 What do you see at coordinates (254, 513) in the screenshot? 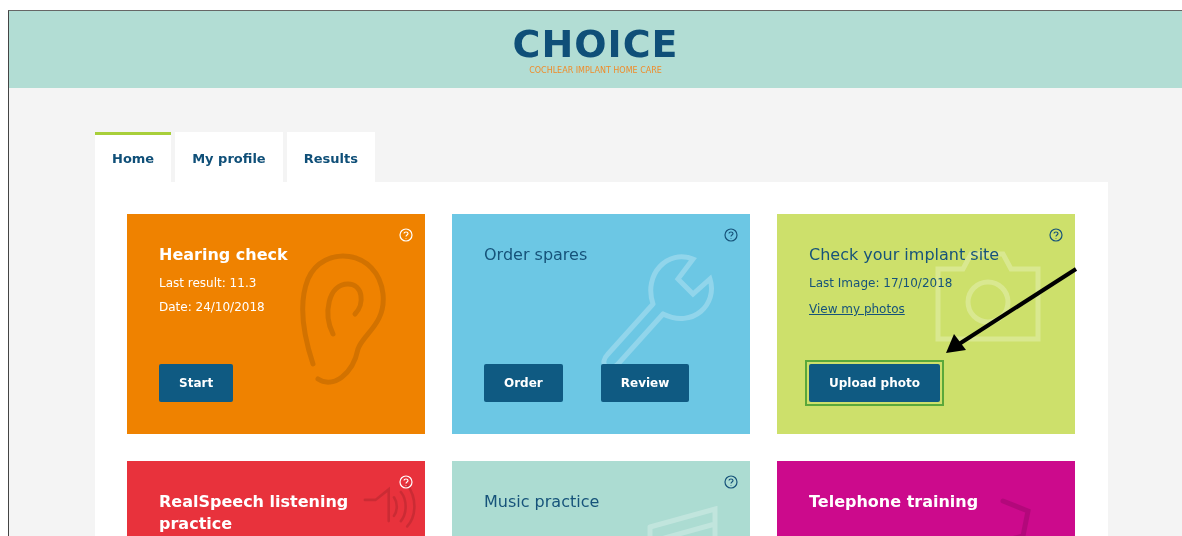
I see `card-title: RealSpeech listening practice` at bounding box center [254, 513].